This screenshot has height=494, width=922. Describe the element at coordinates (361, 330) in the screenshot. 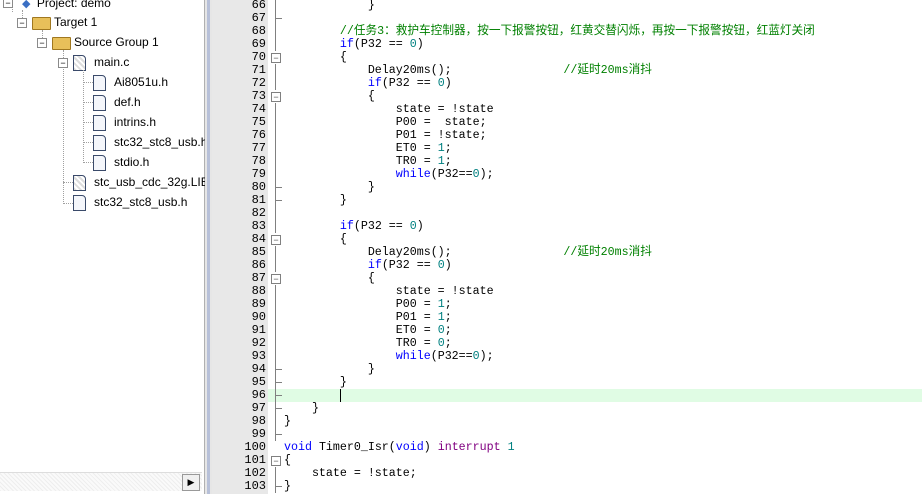

I see `code-token: ET0 =` at that location.